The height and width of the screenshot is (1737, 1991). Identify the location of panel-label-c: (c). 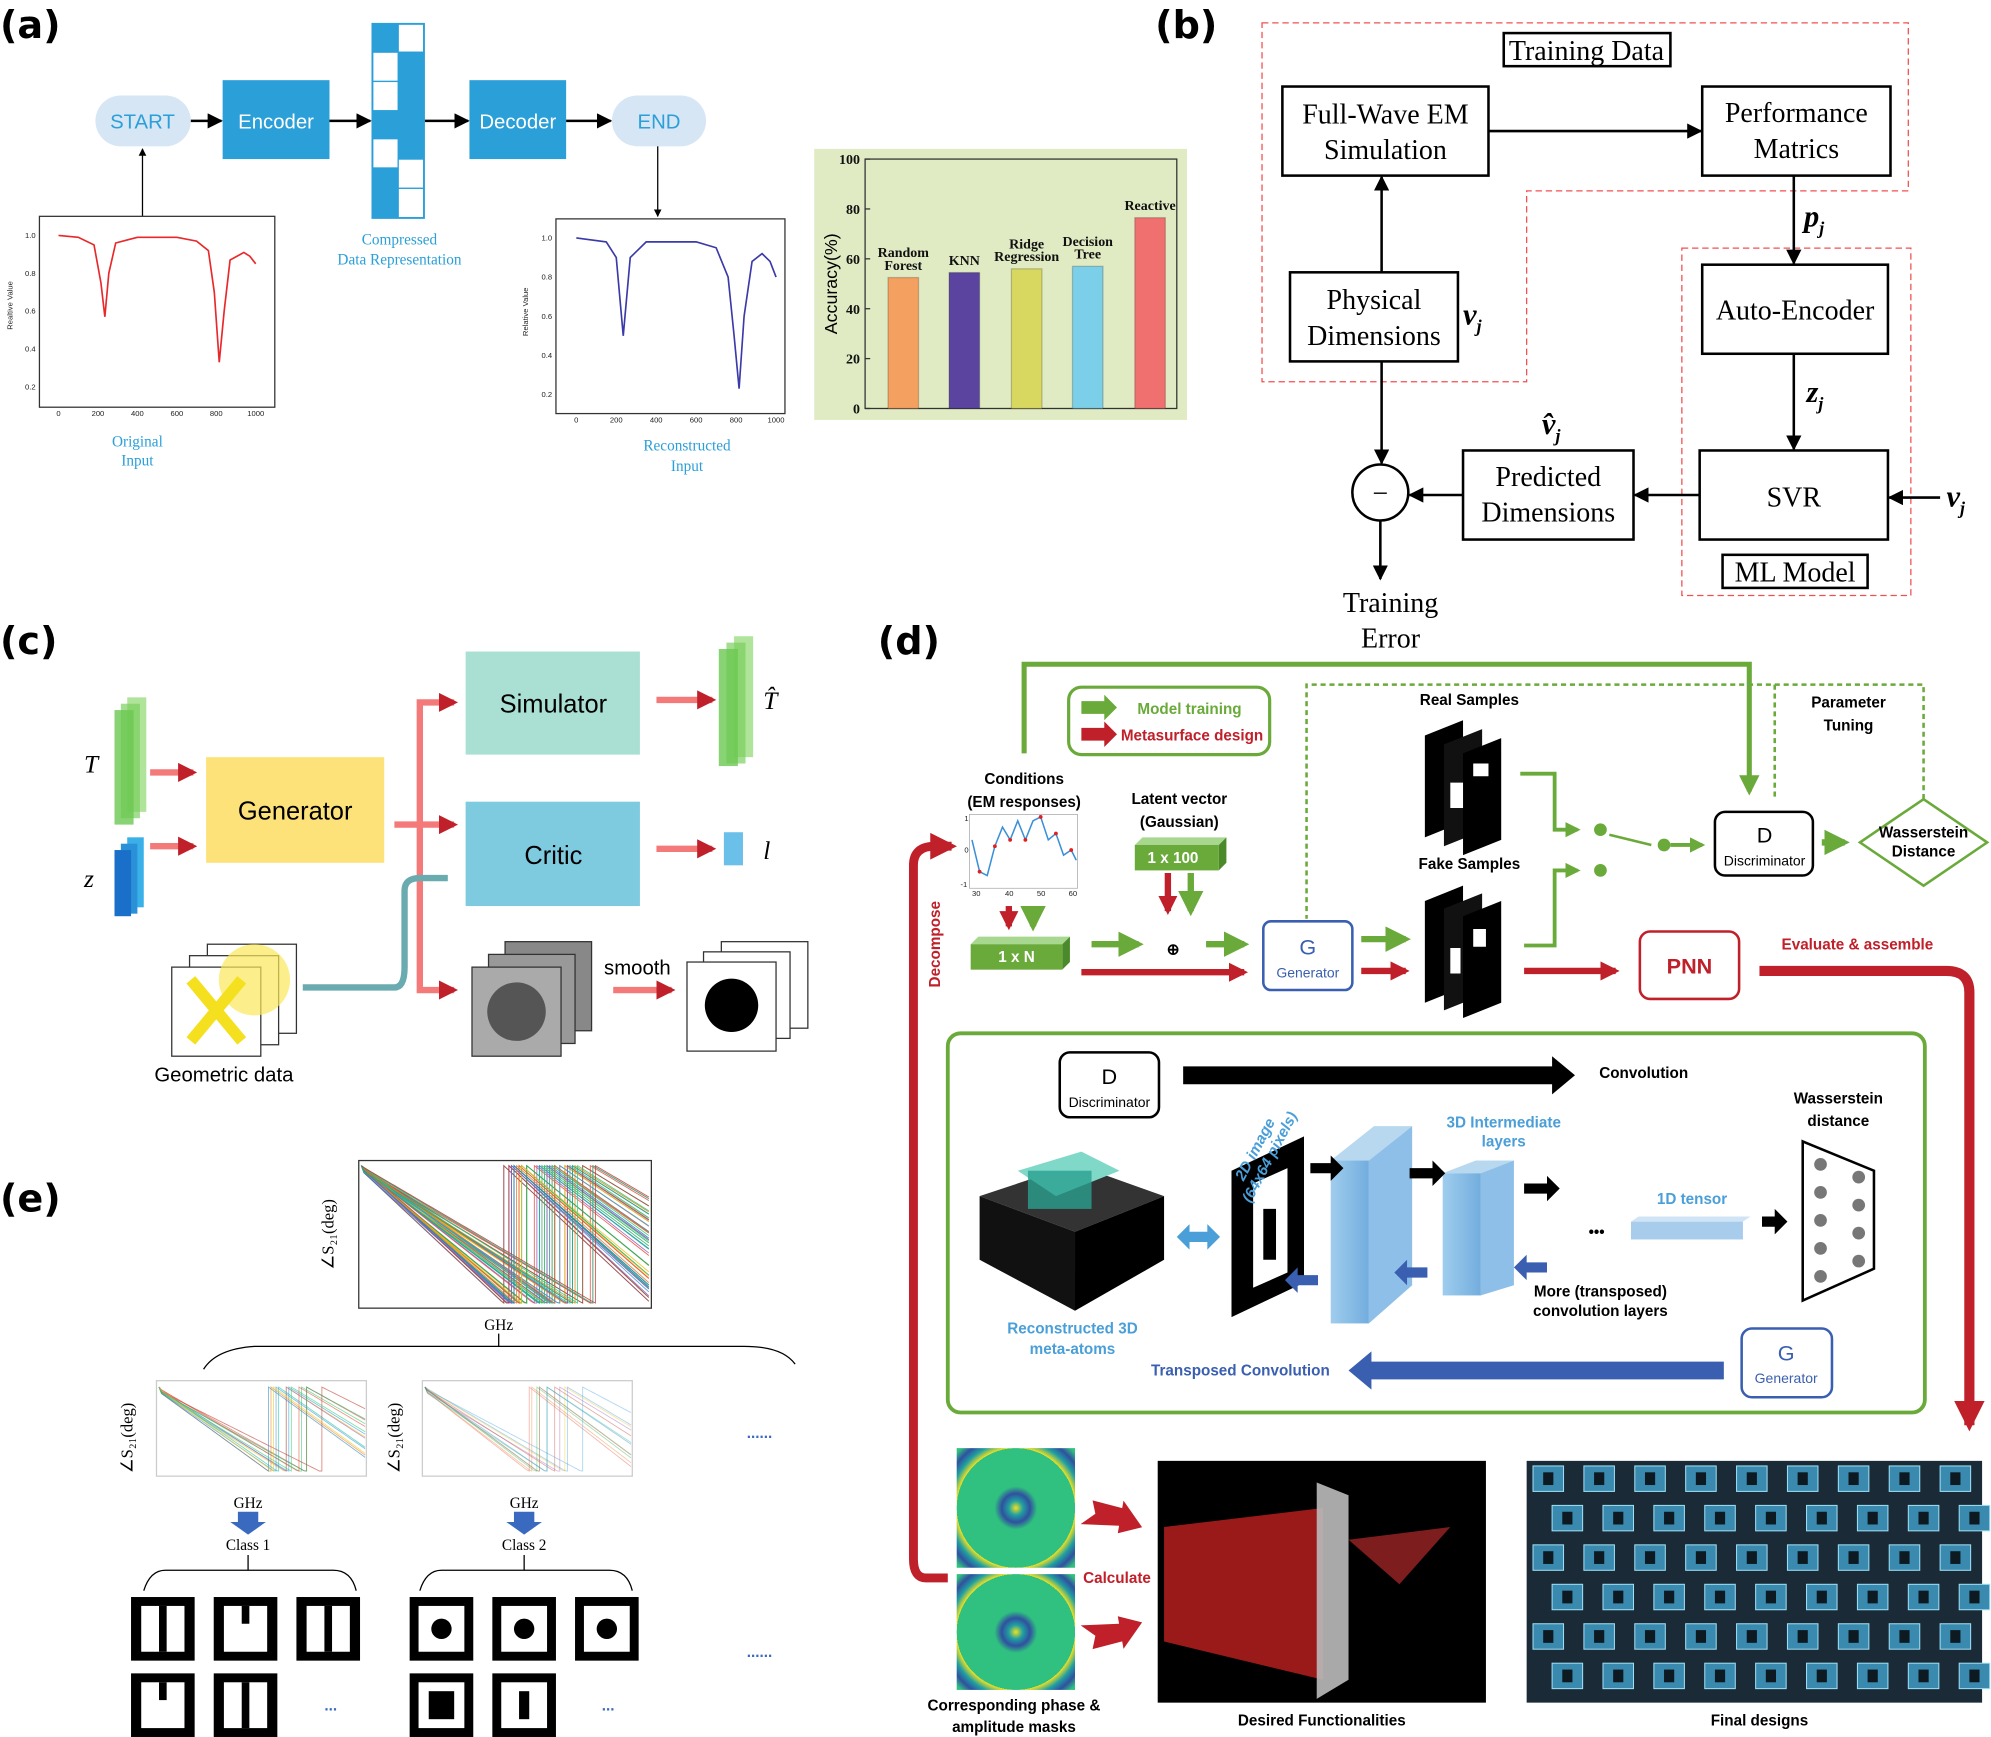
(28, 642).